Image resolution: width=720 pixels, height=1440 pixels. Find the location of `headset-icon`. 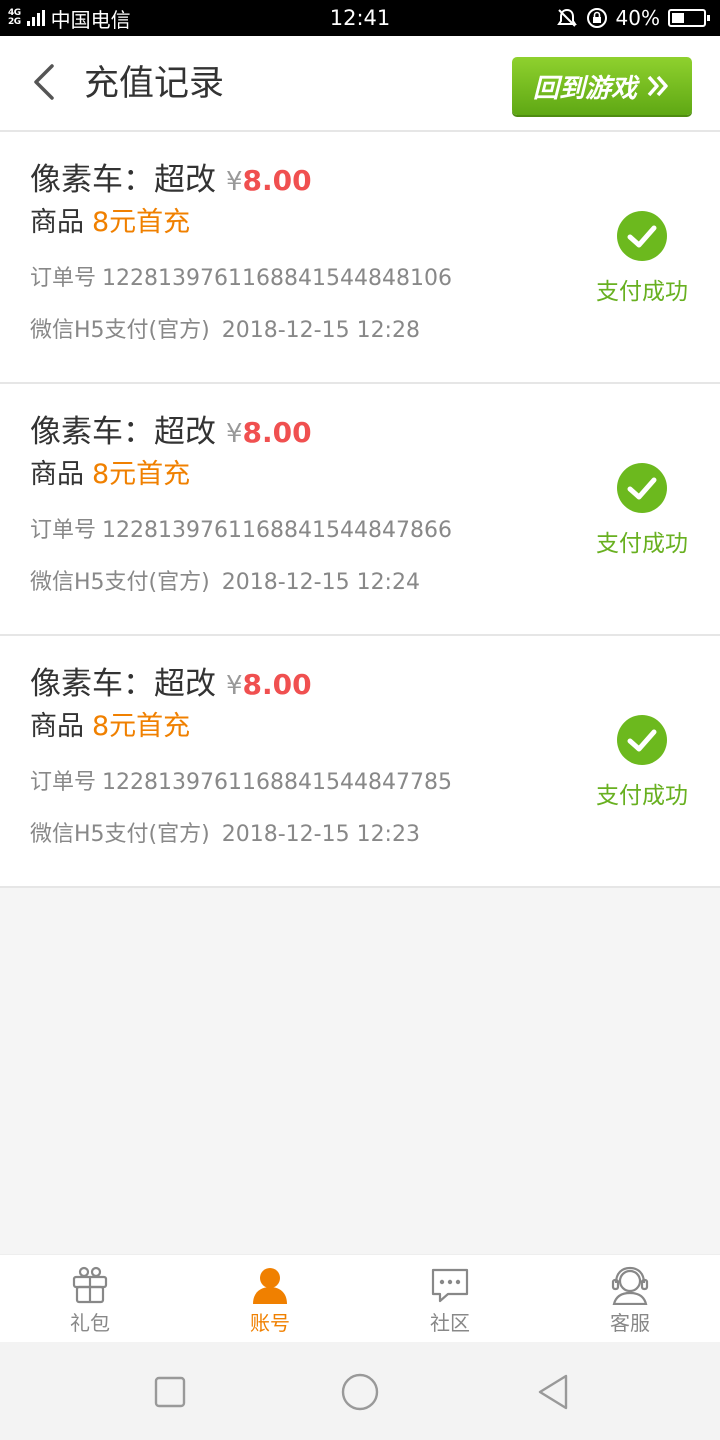

headset-icon is located at coordinates (630, 1285).